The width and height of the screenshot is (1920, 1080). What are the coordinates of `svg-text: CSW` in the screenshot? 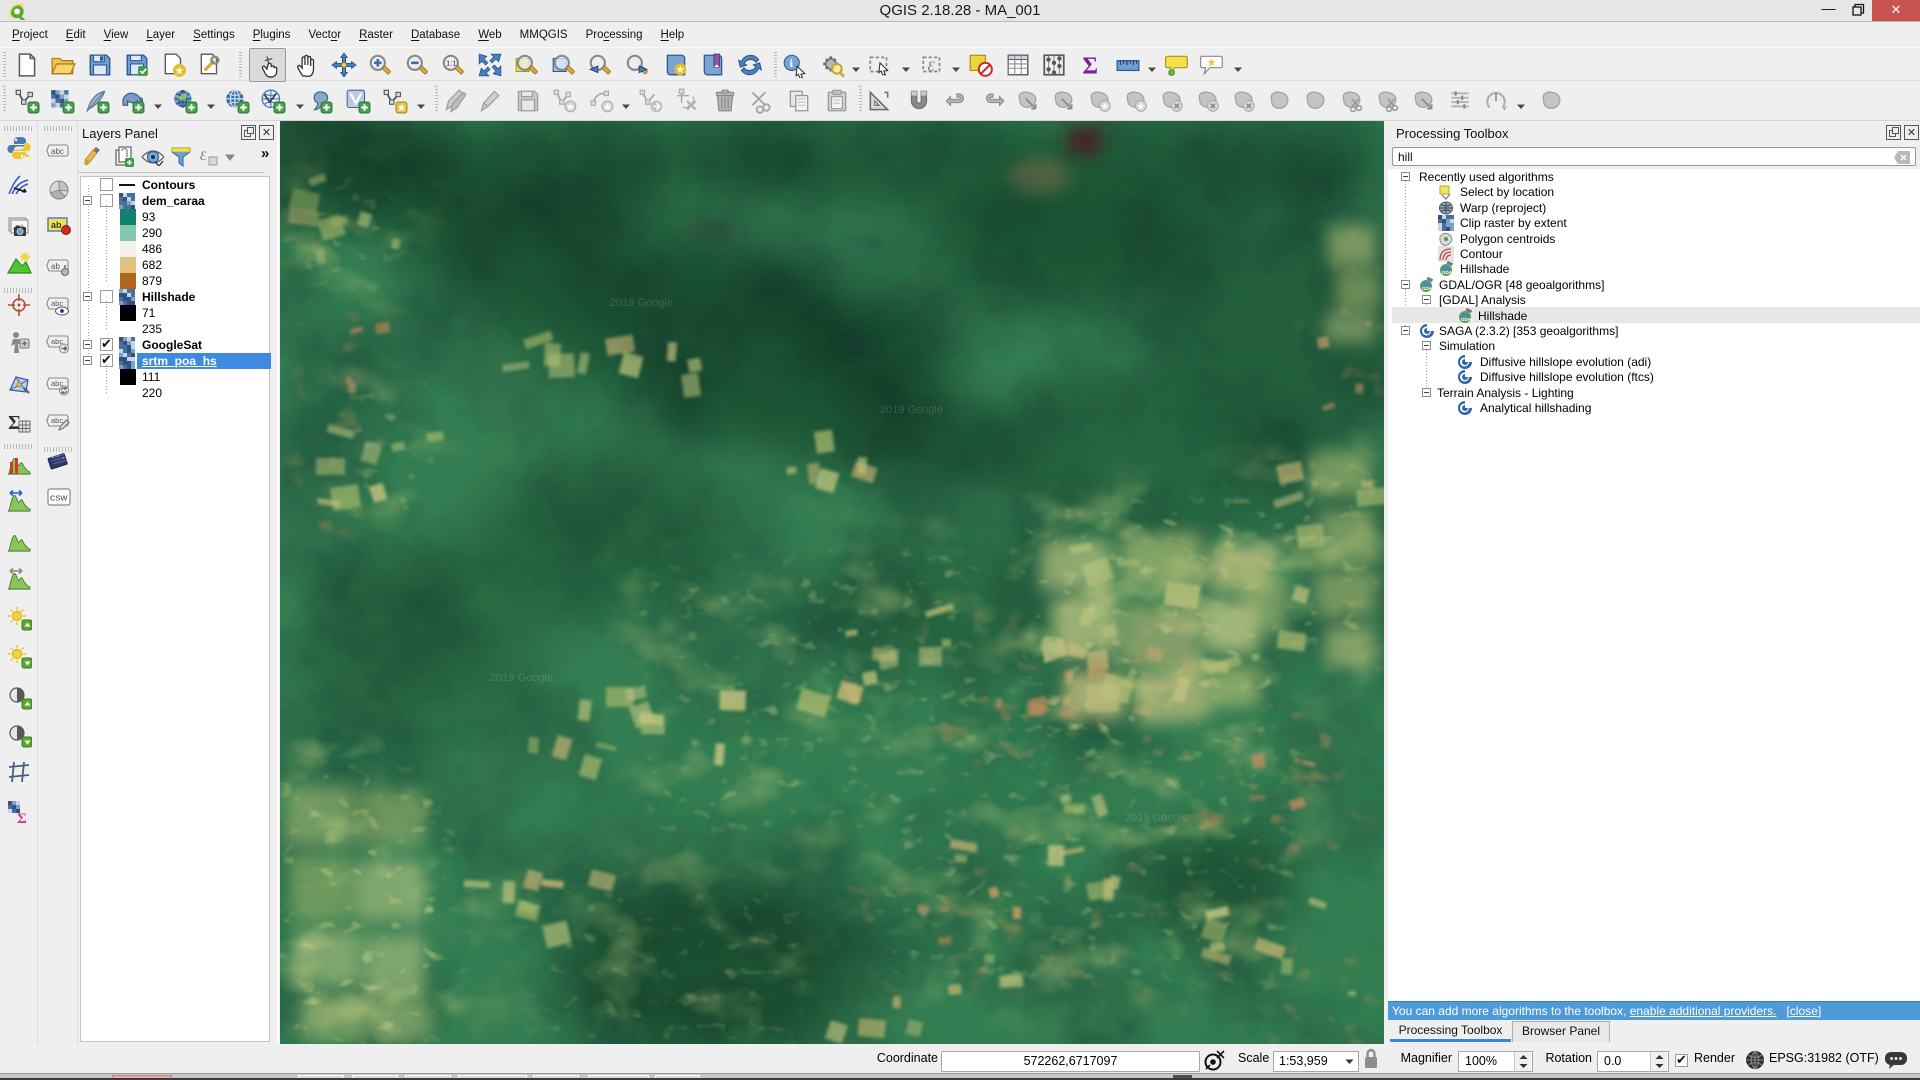 It's located at (59, 498).